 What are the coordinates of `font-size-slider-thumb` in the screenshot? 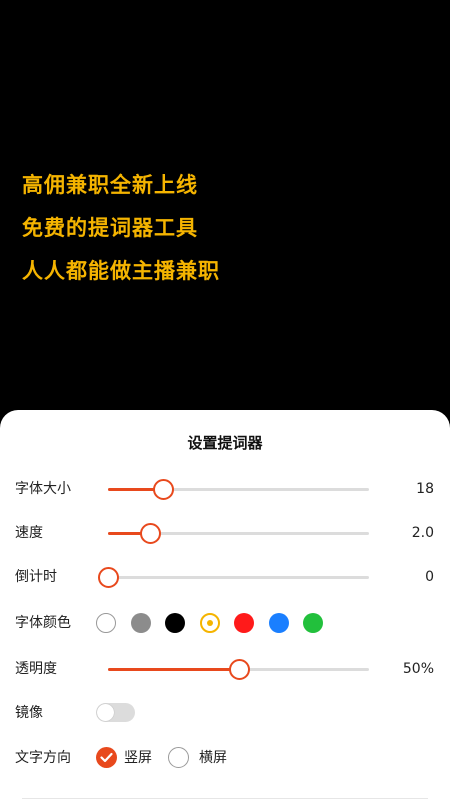 It's located at (163, 489).